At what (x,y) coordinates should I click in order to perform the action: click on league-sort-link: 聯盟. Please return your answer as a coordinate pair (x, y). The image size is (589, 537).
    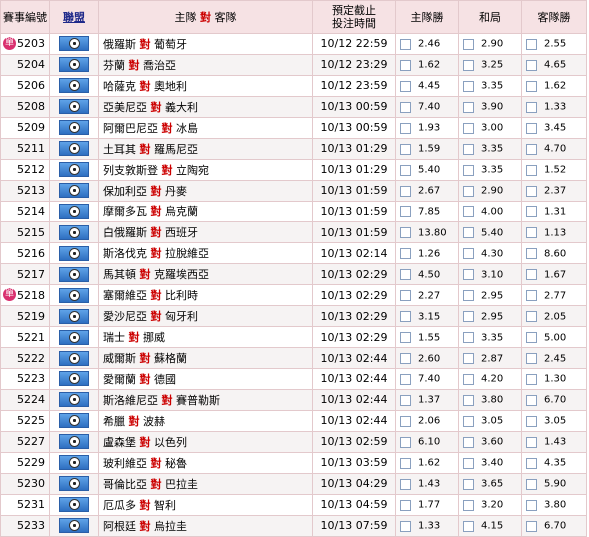
    Looking at the image, I should click on (74, 17).